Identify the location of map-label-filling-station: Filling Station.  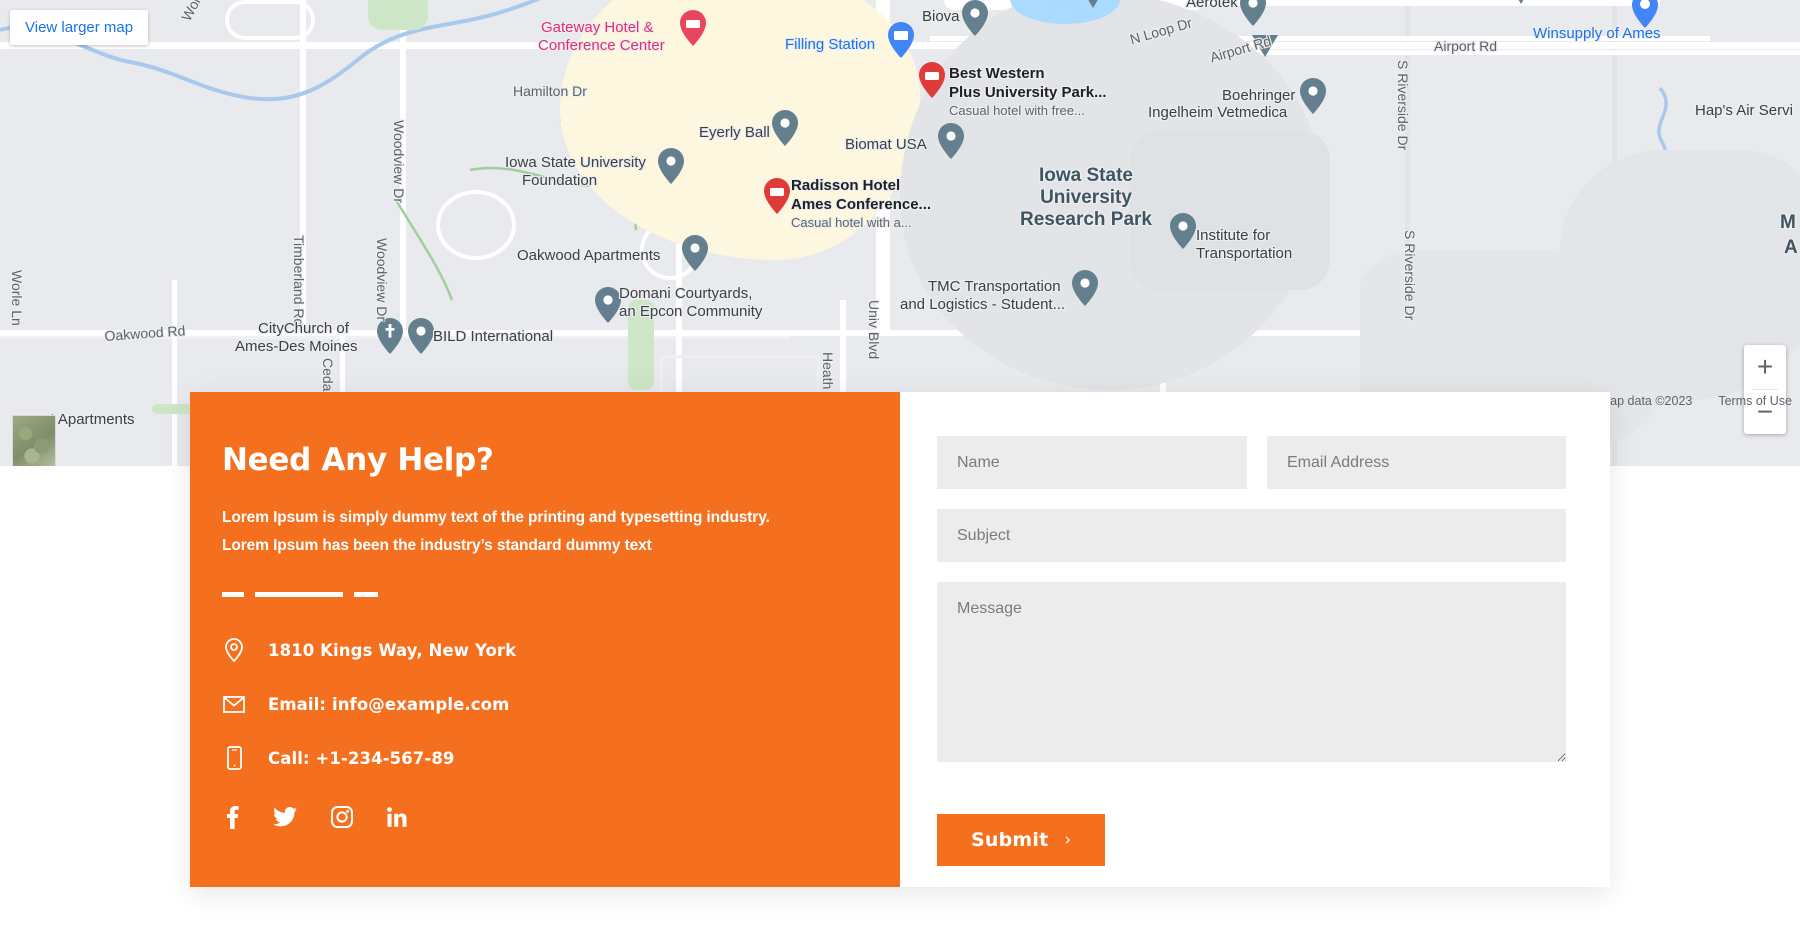
(830, 44).